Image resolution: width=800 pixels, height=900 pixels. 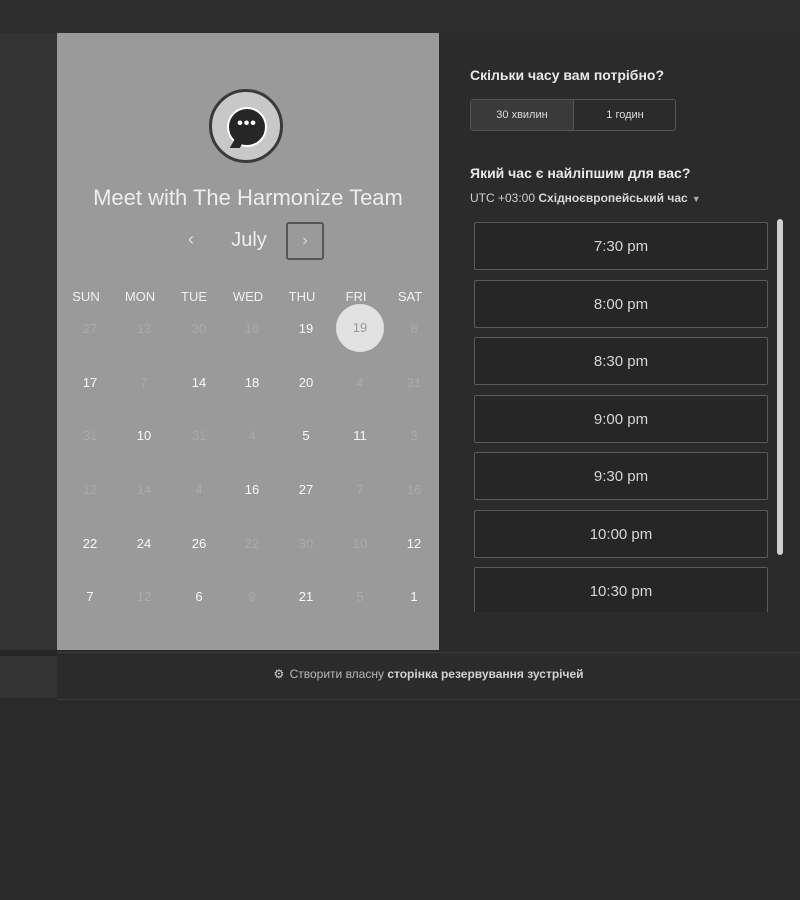 What do you see at coordinates (90, 596) in the screenshot?
I see `calendar-day: 7` at bounding box center [90, 596].